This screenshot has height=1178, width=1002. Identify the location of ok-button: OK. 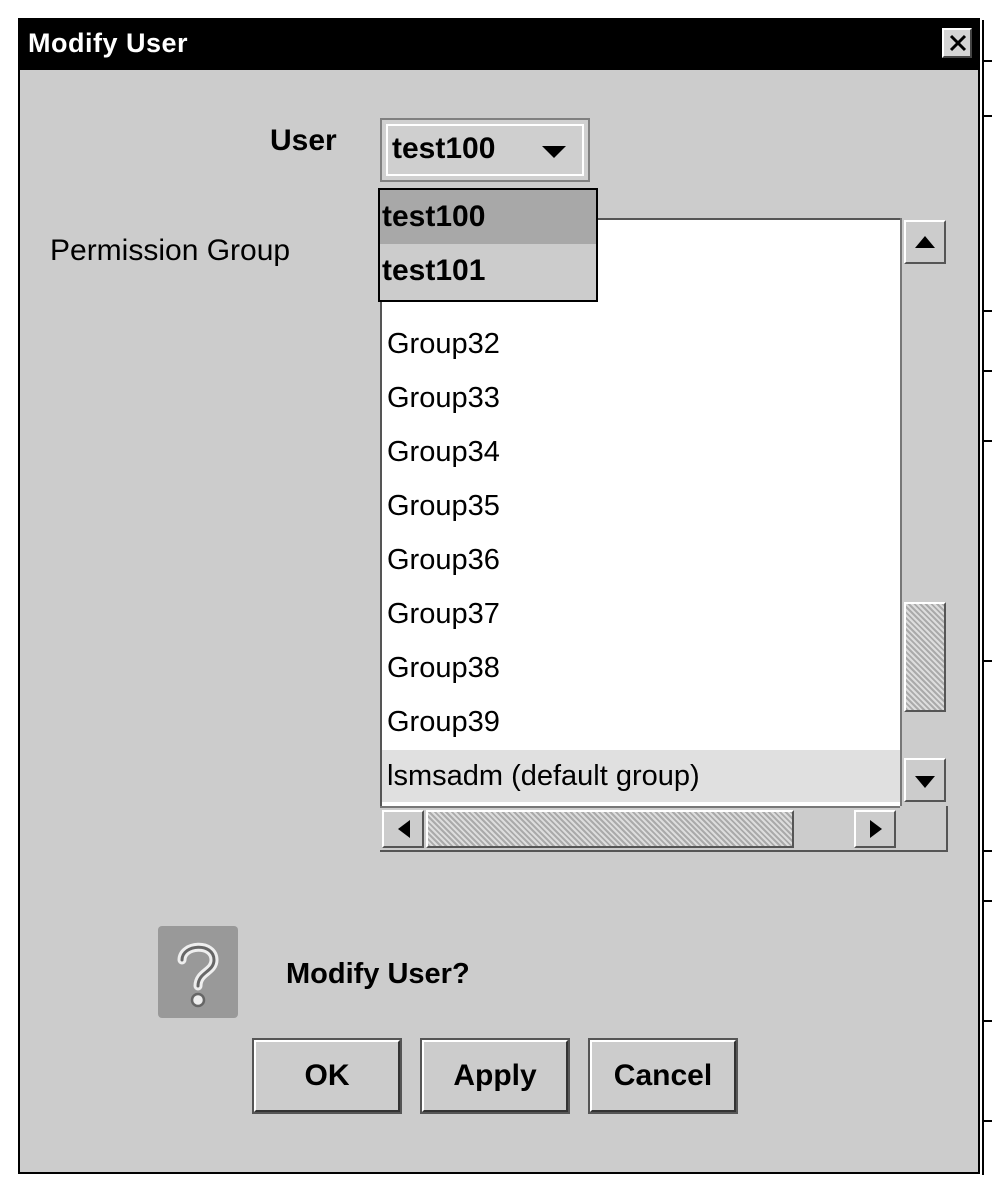
(327, 1076).